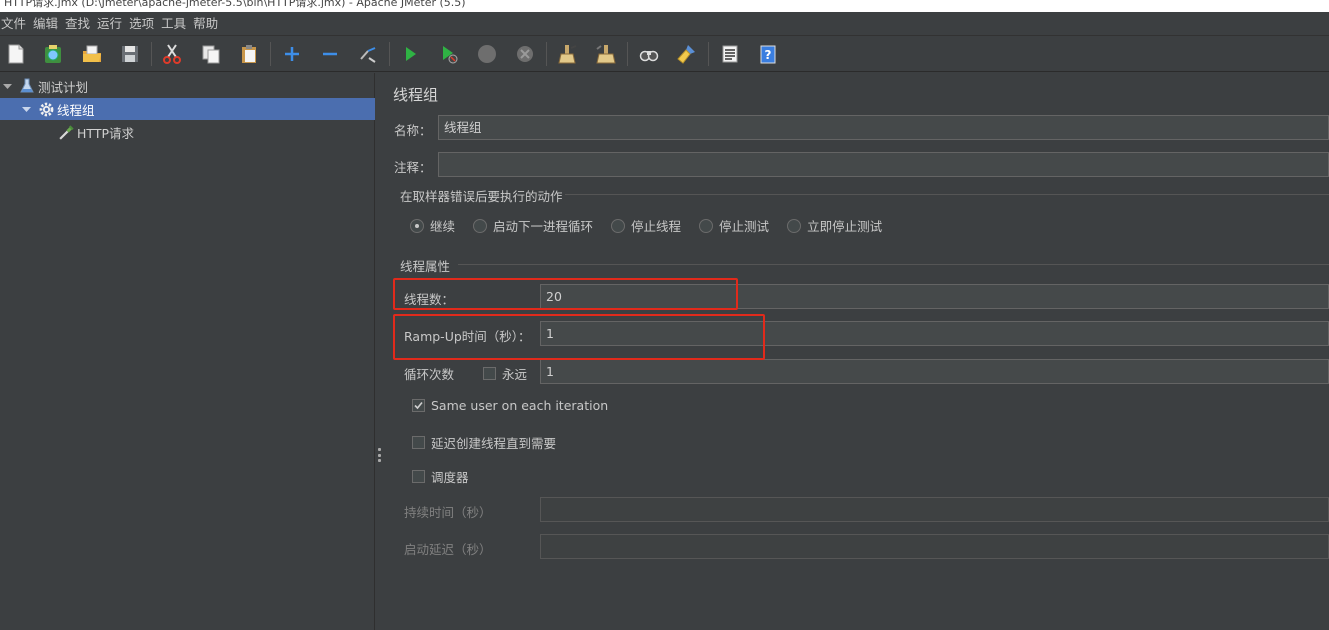  Describe the element at coordinates (48, 24) in the screenshot. I see `menu-edit: 编辑` at that location.